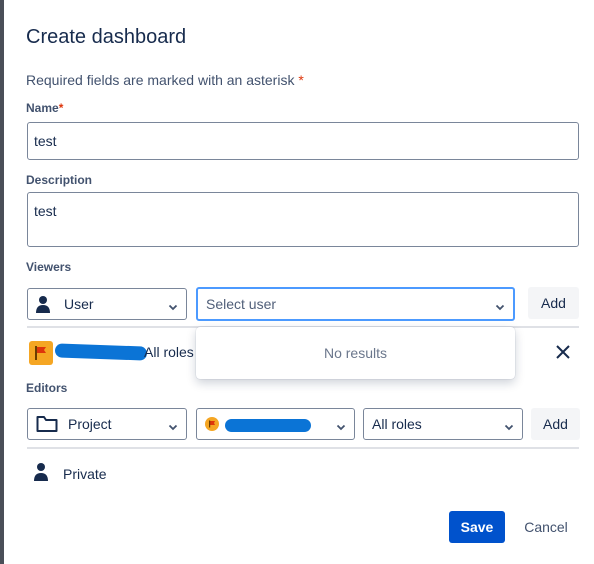 This screenshot has width=594, height=564. I want to click on editors-roles-select: All roles, so click(443, 424).